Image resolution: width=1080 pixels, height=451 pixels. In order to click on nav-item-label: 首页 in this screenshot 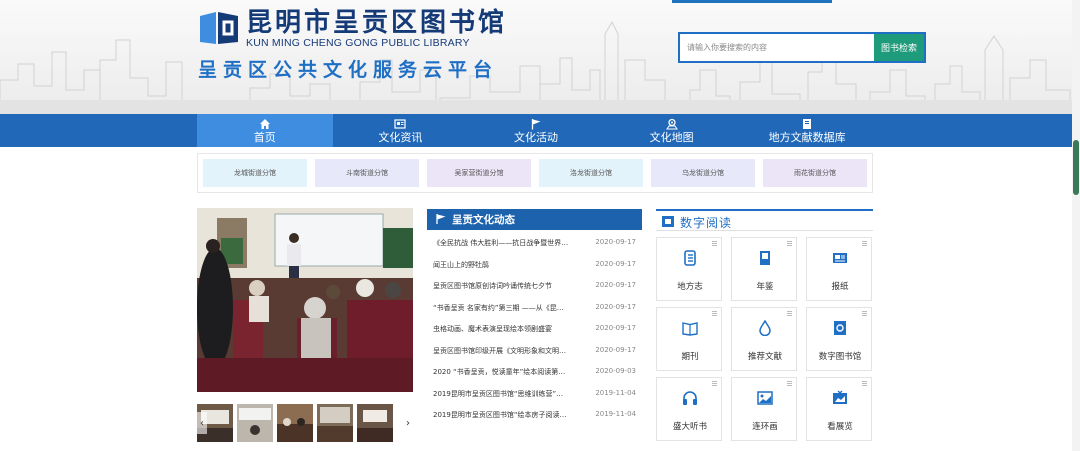, I will do `click(264, 137)`.